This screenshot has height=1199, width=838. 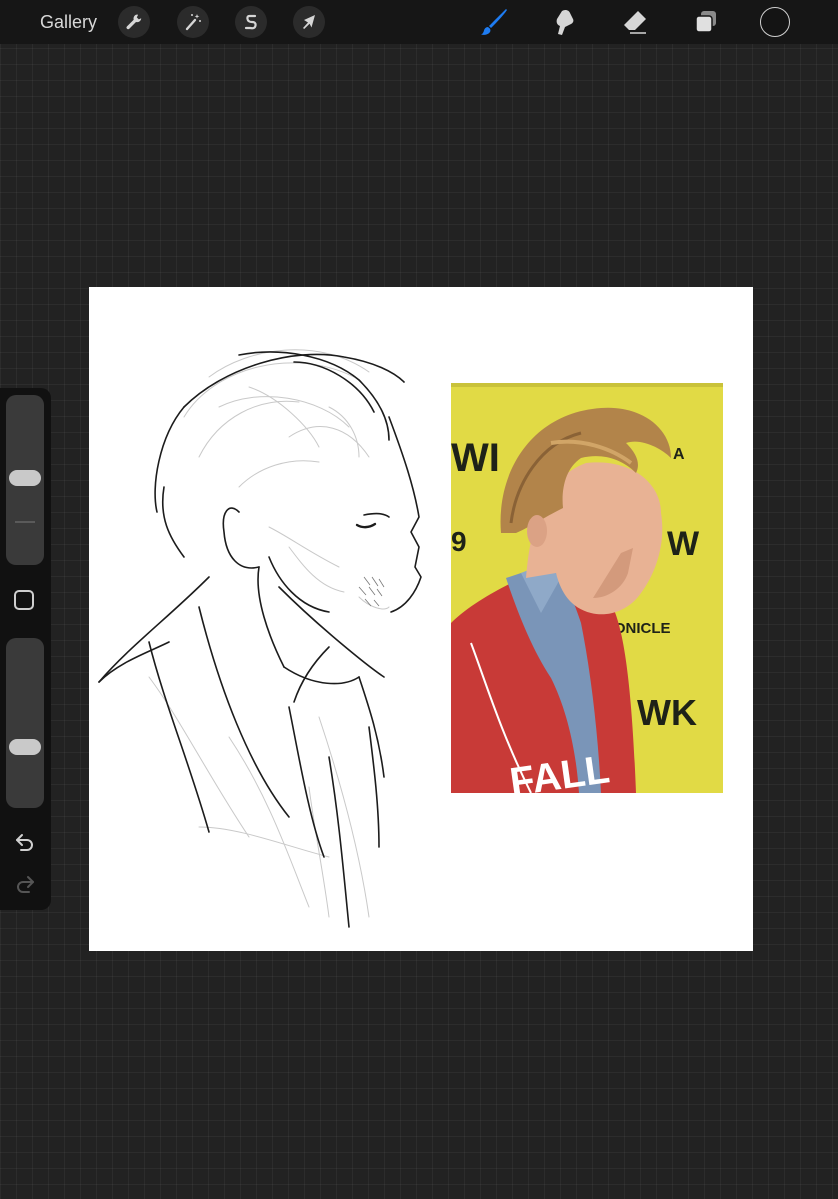 I want to click on smudge-tool-button, so click(x=565, y=22).